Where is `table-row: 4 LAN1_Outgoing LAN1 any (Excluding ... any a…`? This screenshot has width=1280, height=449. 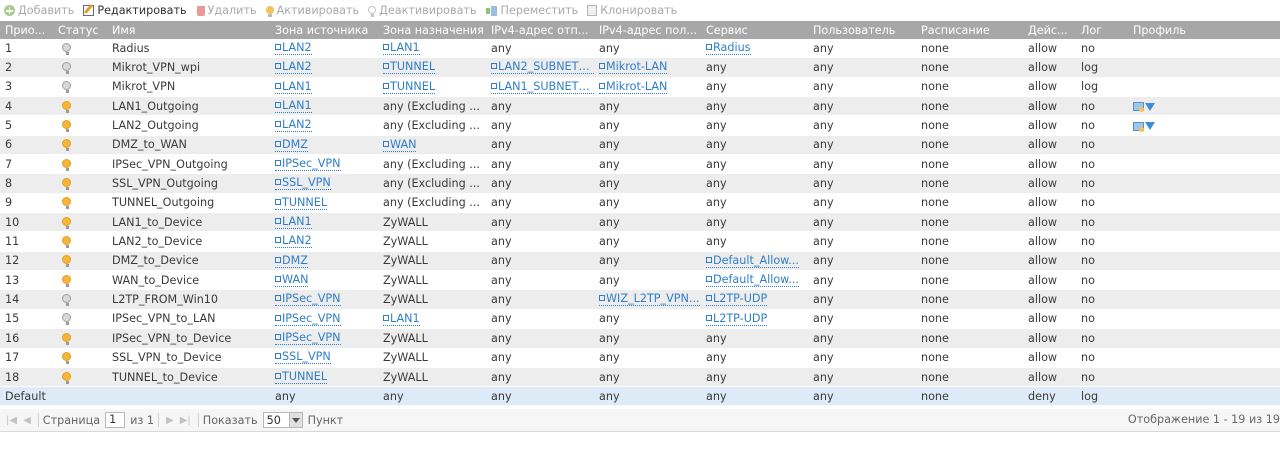 table-row: 4 LAN1_Outgoing LAN1 any (Excluding ... any a… is located at coordinates (640, 107).